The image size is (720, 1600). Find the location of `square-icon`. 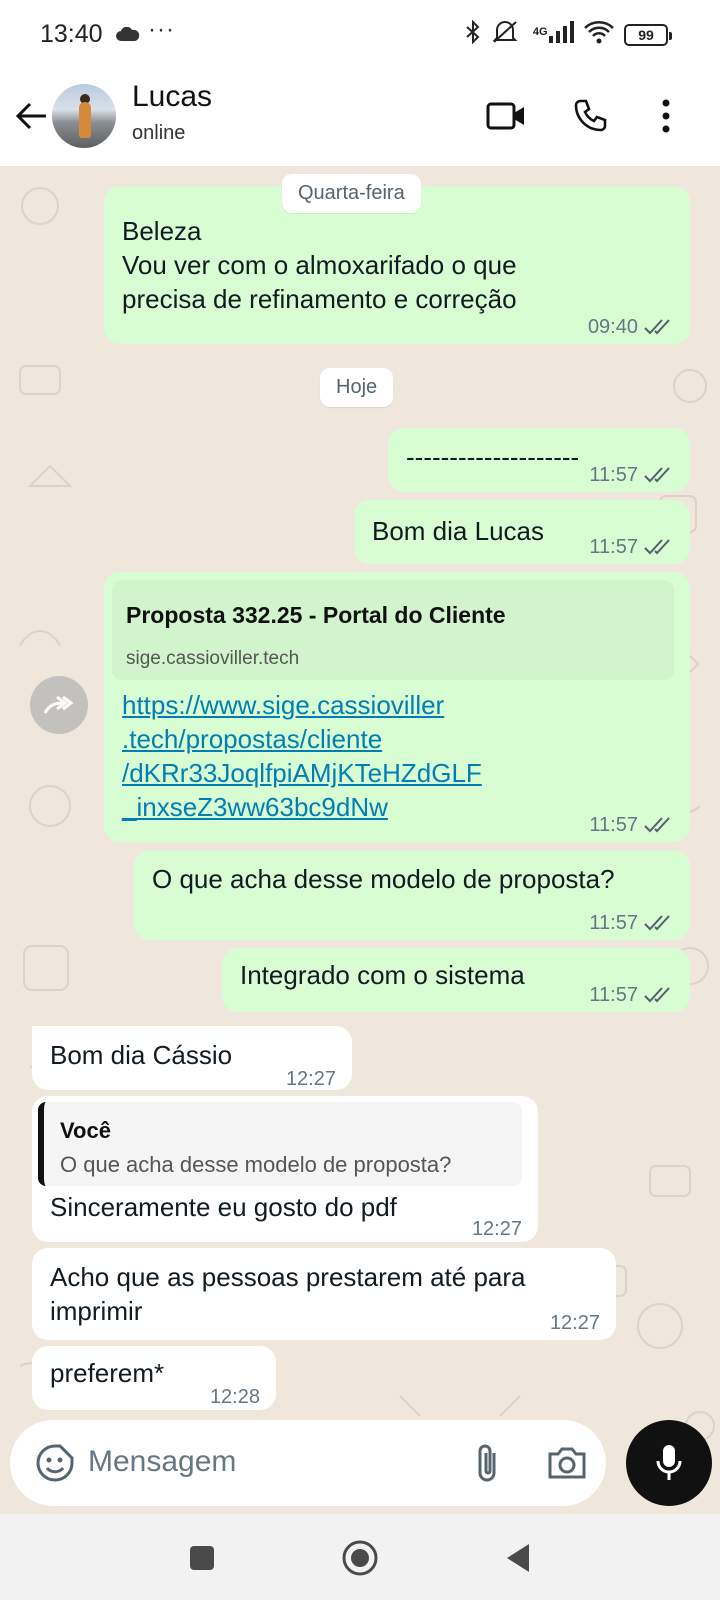

square-icon is located at coordinates (202, 1558).